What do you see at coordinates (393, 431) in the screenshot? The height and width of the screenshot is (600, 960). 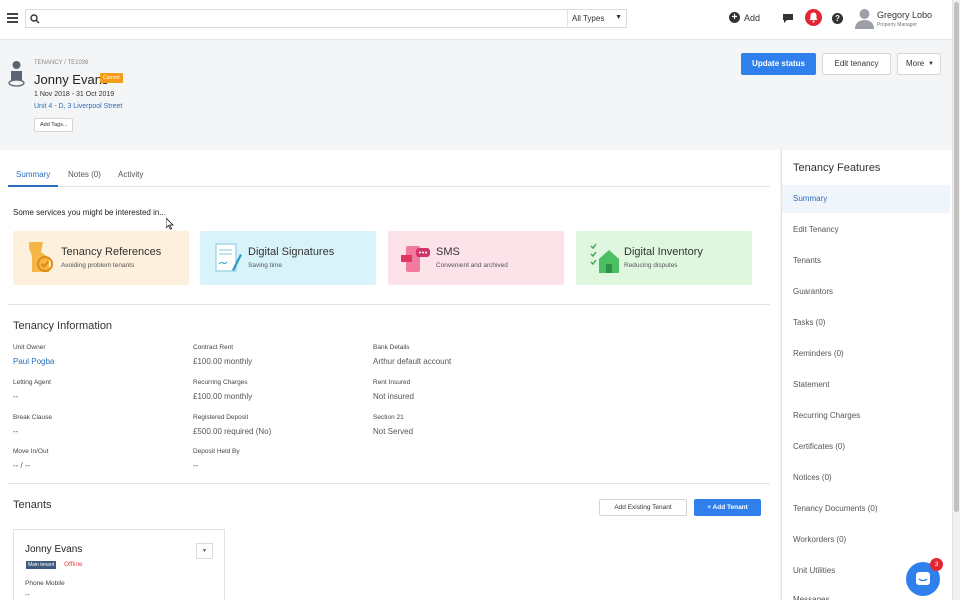 I see `field-value: Not Served` at bounding box center [393, 431].